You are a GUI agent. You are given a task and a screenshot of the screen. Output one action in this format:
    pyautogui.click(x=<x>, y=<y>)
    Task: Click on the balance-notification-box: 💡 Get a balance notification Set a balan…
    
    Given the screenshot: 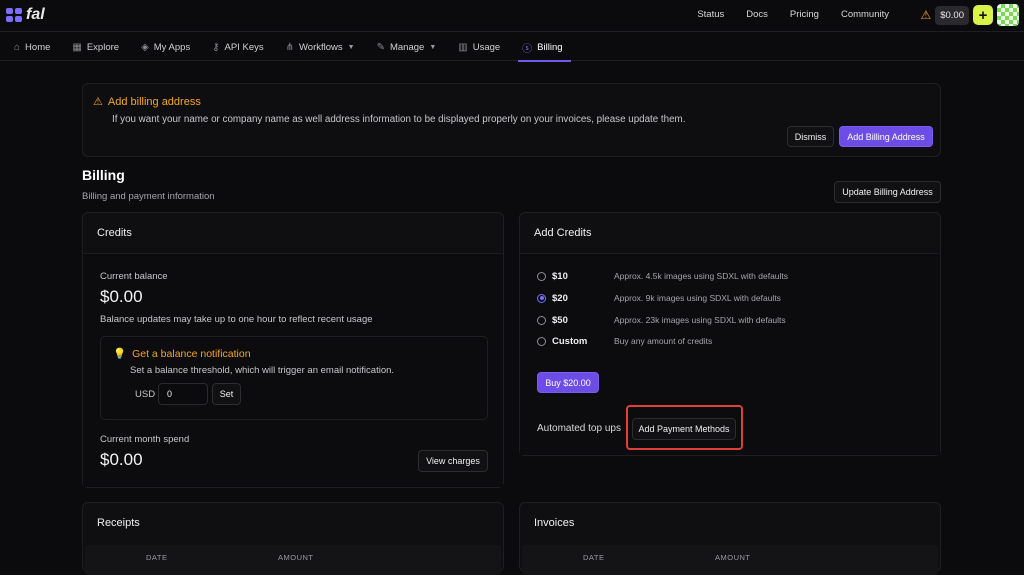 What is the action you would take?
    pyautogui.click(x=294, y=378)
    